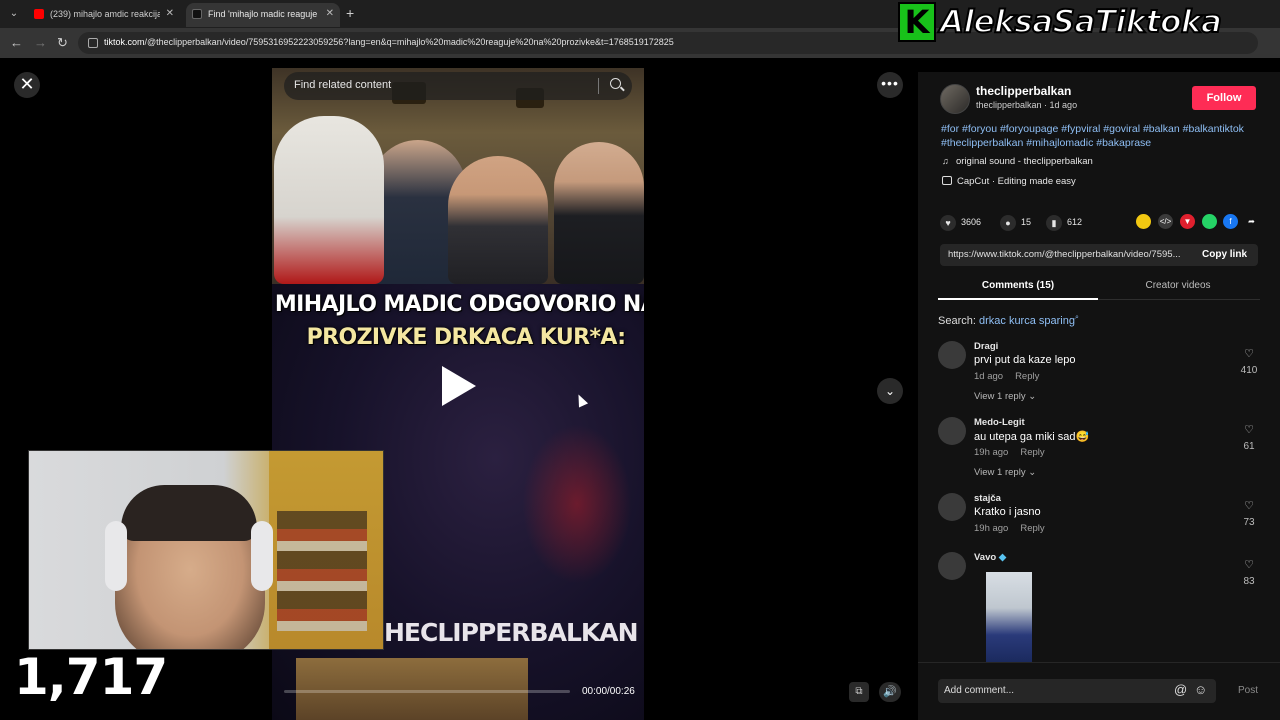 The width and height of the screenshot is (1280, 720). What do you see at coordinates (890, 85) in the screenshot?
I see `more-options-icon: •••` at bounding box center [890, 85].